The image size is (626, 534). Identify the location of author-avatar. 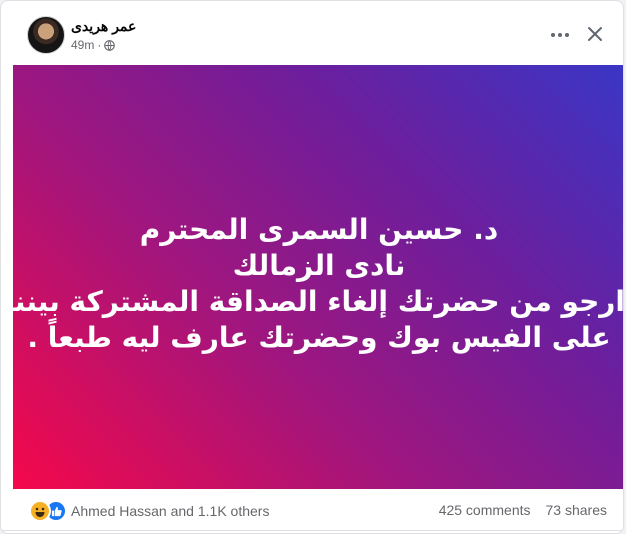
(46, 35).